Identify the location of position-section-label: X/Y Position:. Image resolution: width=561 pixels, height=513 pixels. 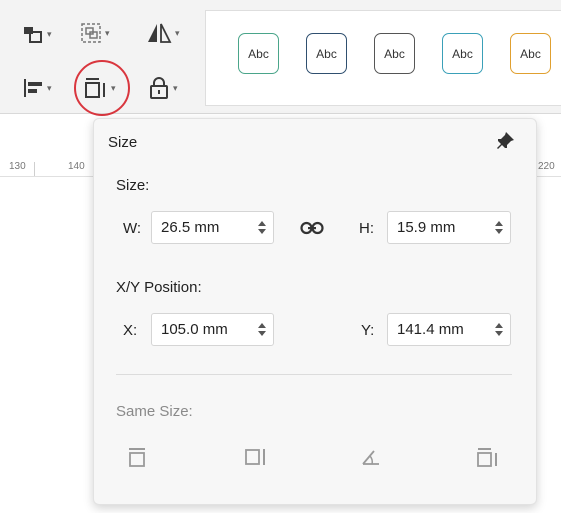
(159, 287).